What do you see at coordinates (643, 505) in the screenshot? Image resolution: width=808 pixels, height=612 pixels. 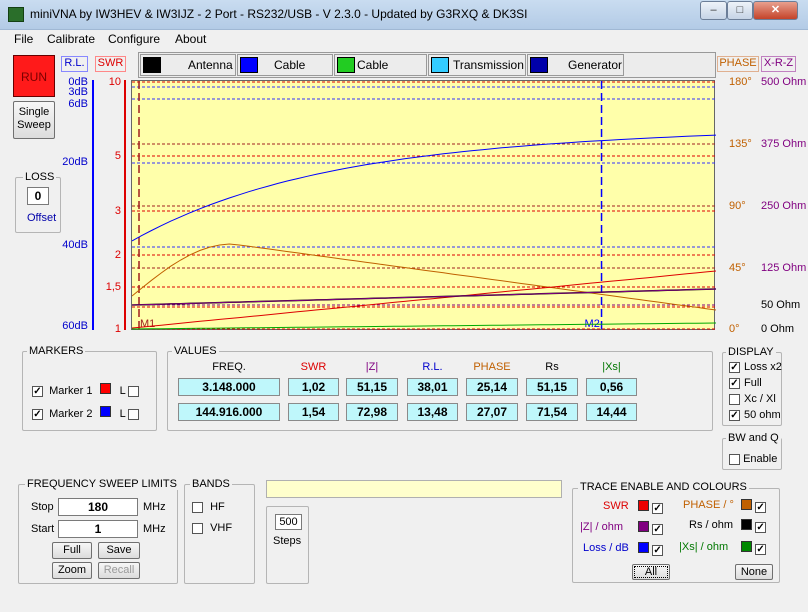 I see `trace-swr-color` at bounding box center [643, 505].